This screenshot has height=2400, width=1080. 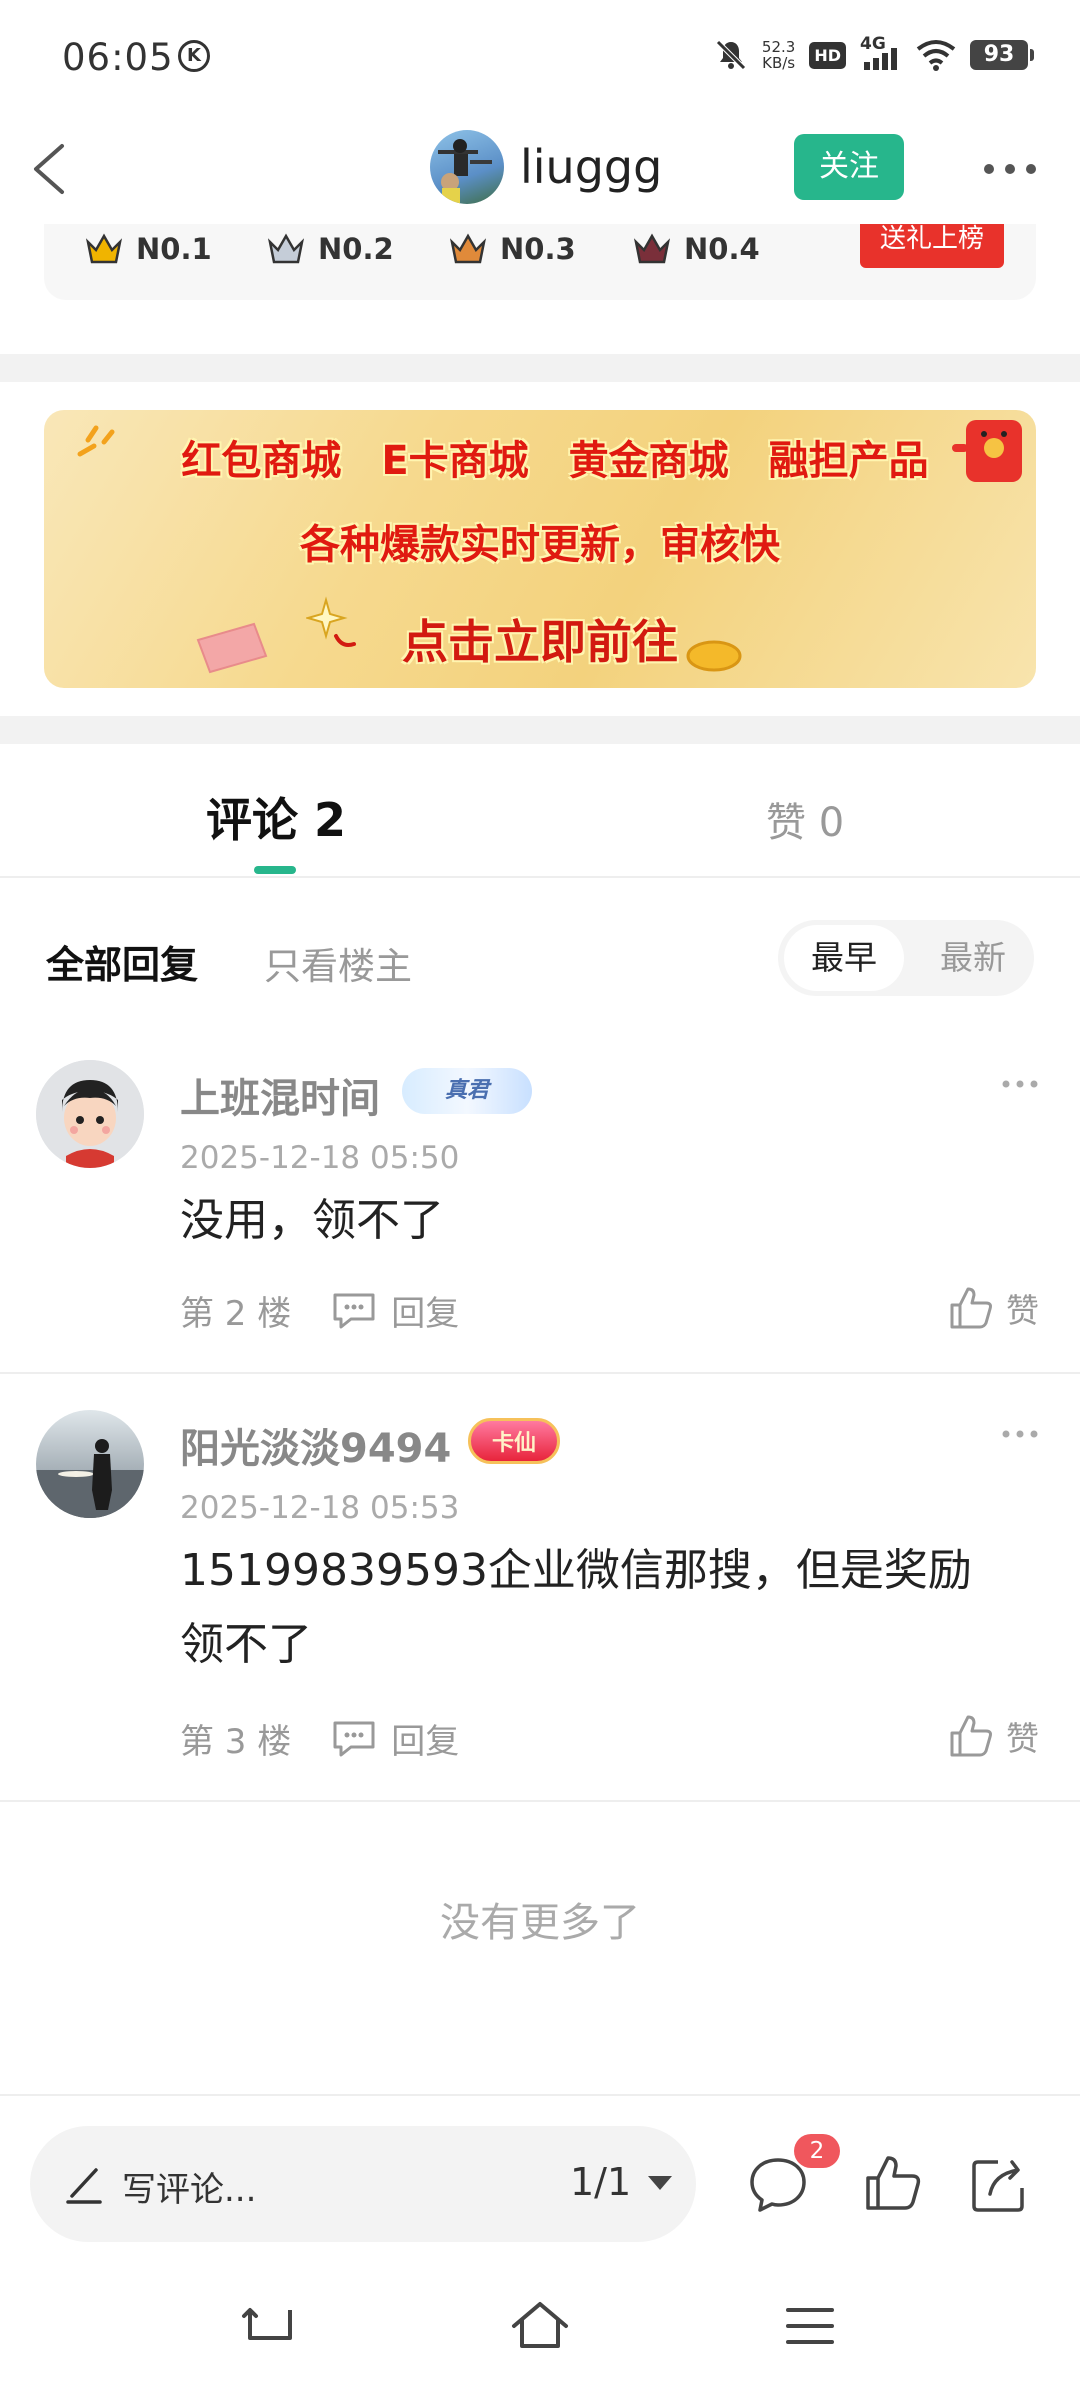 I want to click on nav-back-icon, so click(x=270, y=2326).